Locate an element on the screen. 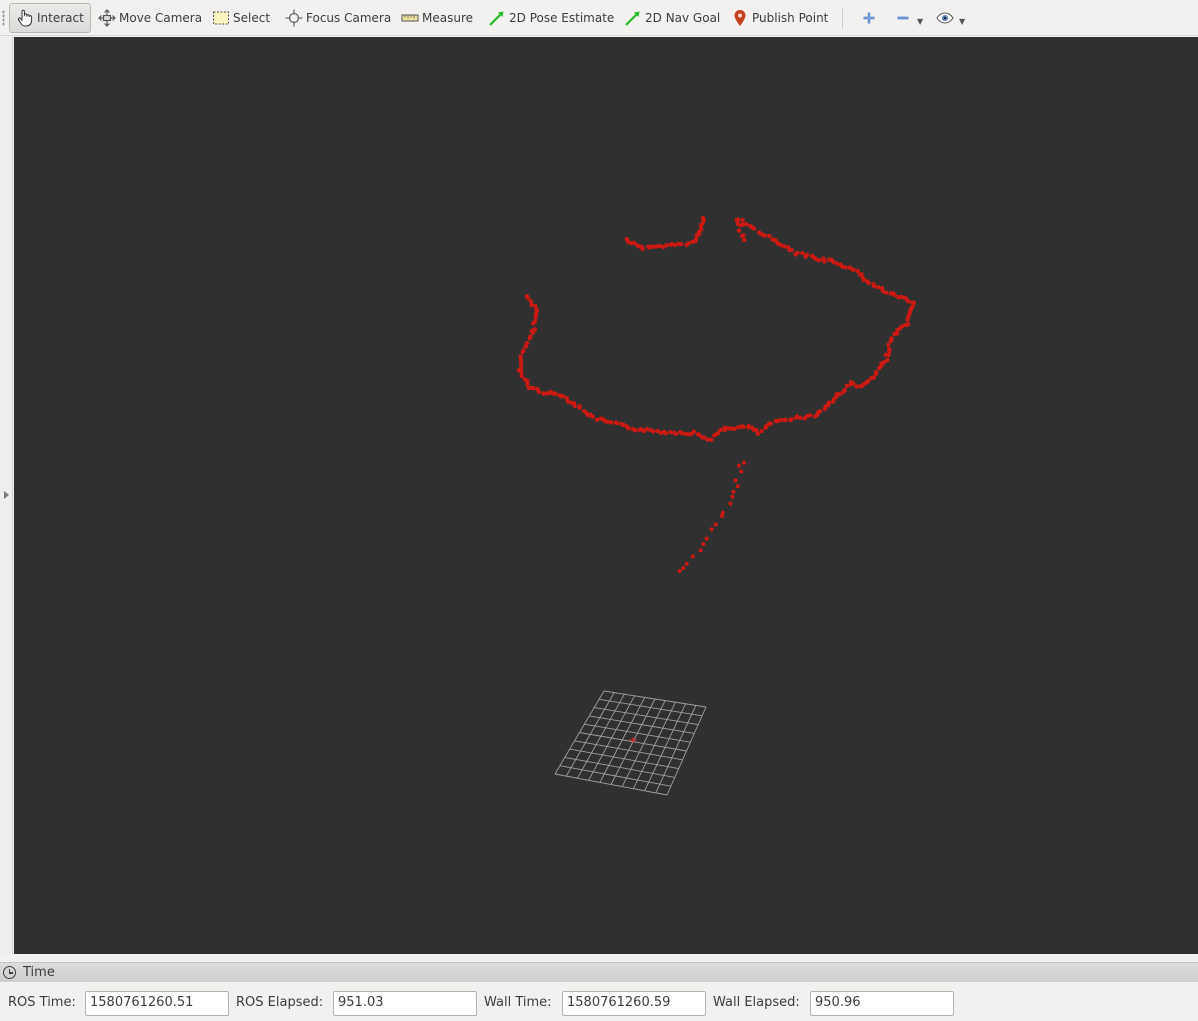 Image resolution: width=1198 pixels, height=1021 pixels. interact-tool-button: Interact is located at coordinates (50, 18).